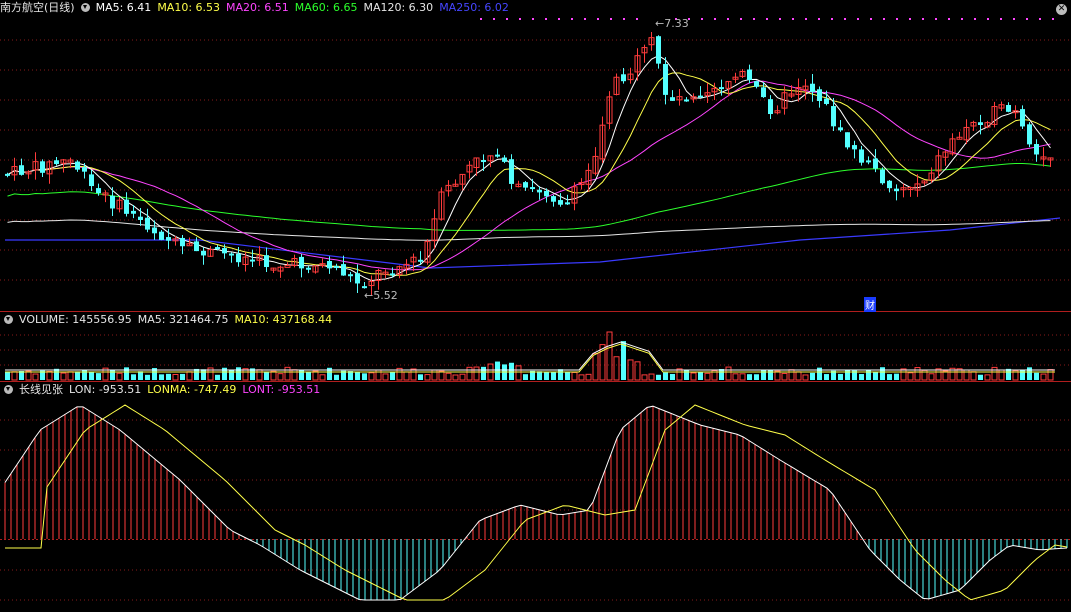 This screenshot has height=612, width=1071. I want to click on close-icon: ✕, so click(1061, 8).